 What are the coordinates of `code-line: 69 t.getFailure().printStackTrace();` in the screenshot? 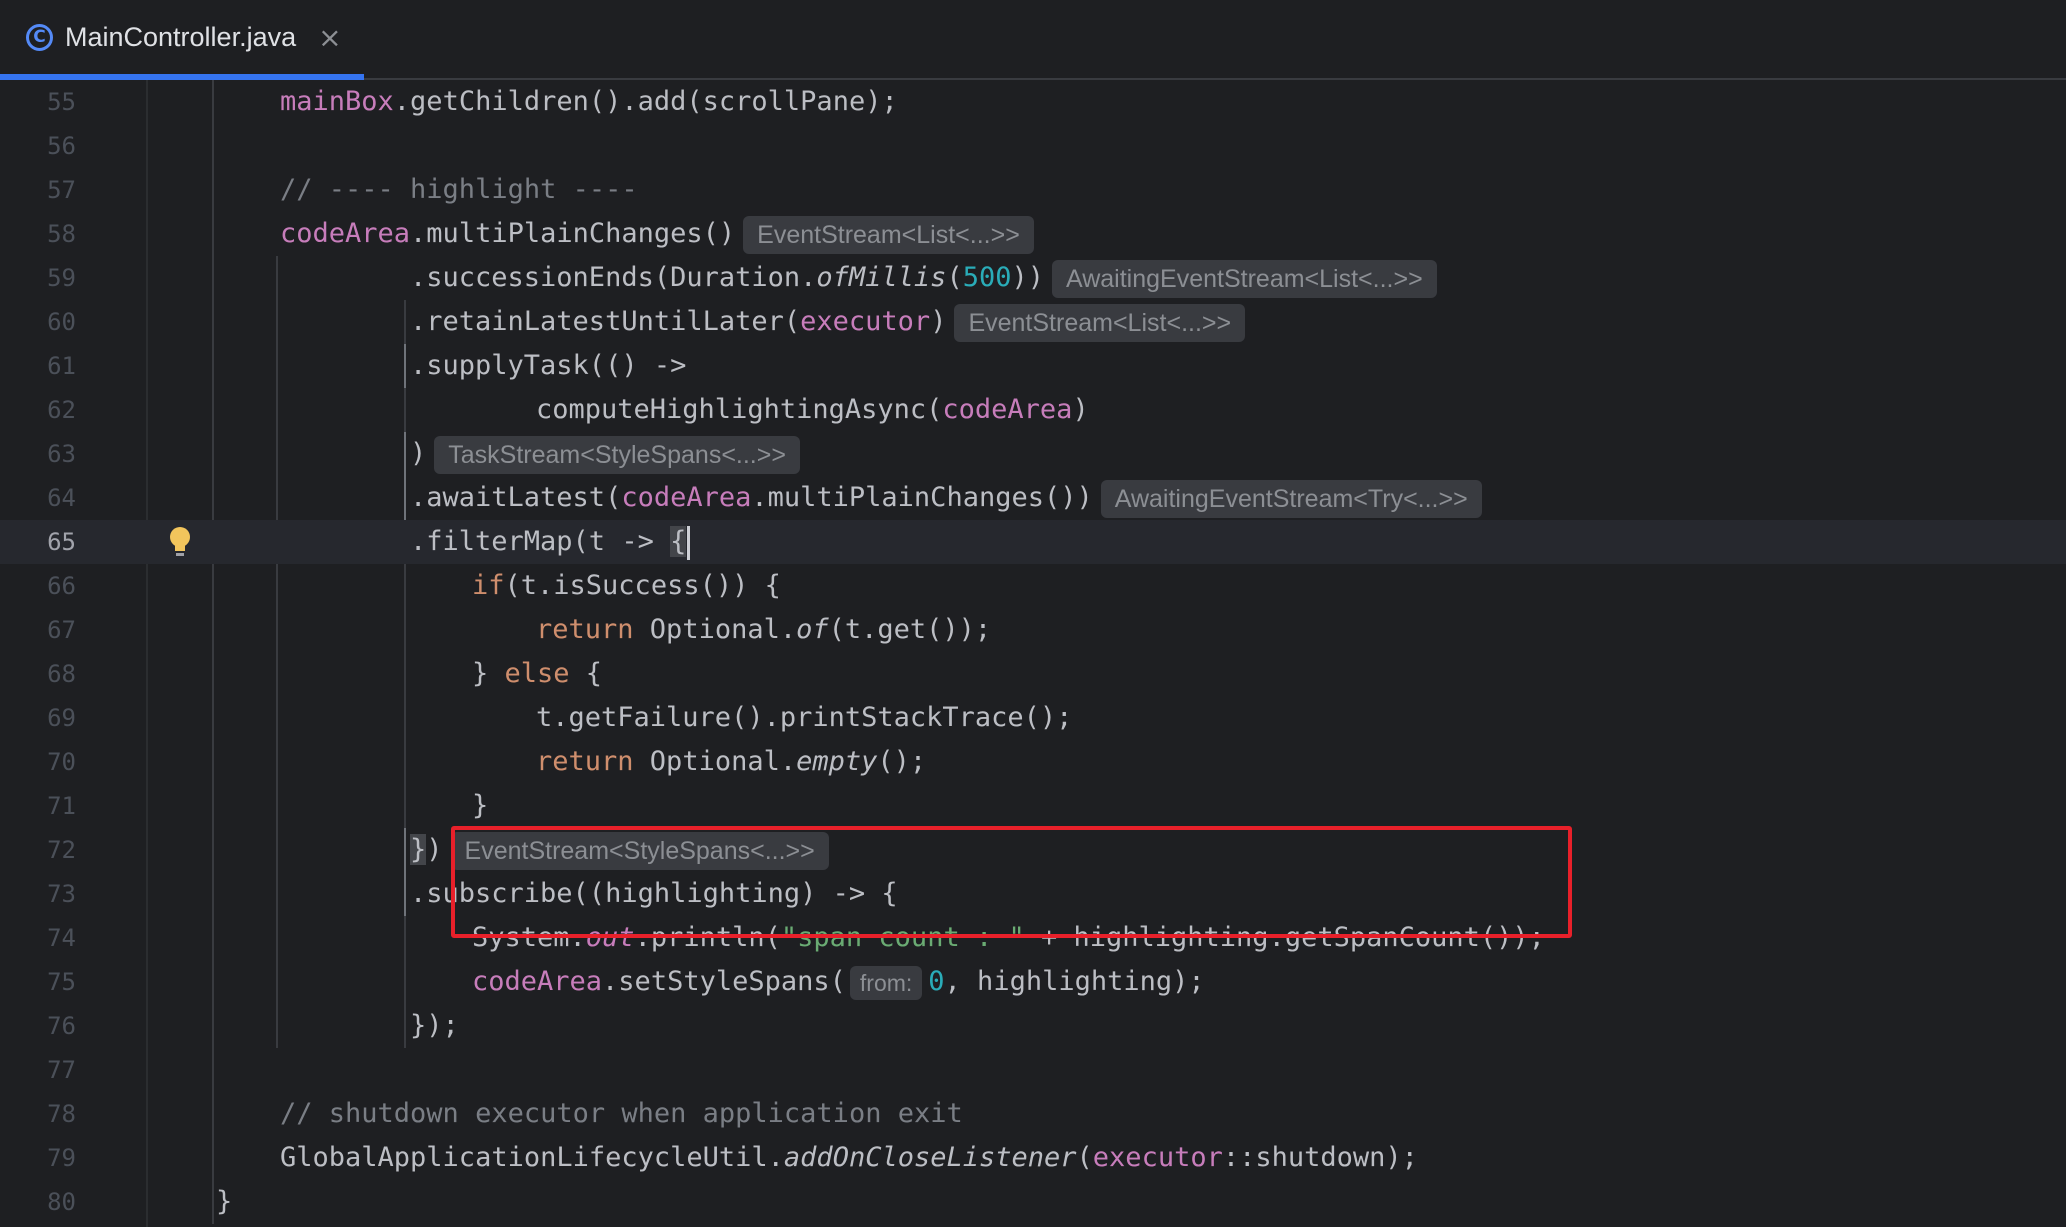 It's located at (1033, 718).